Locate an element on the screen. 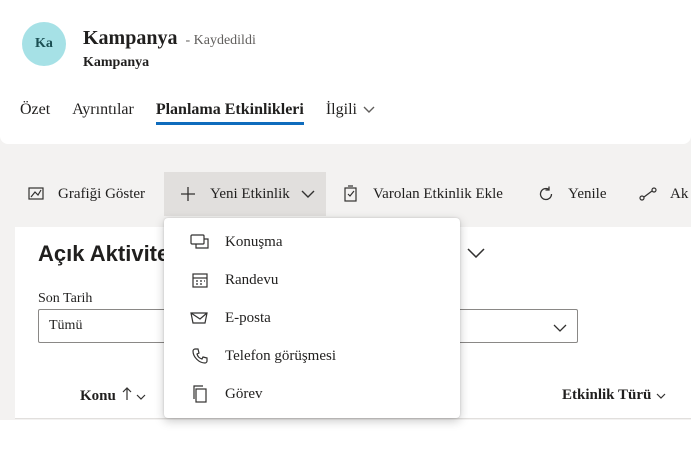  column-header-activity-type: Etkinlik Türü is located at coordinates (614, 395).